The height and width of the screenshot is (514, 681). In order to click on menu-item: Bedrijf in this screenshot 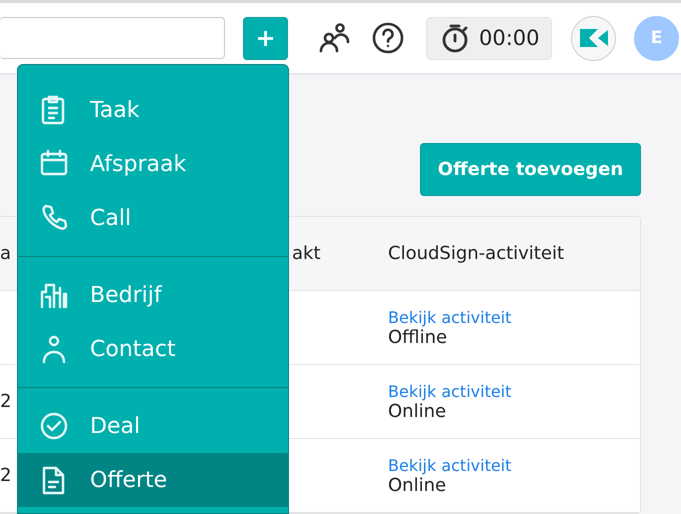, I will do `click(153, 295)`.